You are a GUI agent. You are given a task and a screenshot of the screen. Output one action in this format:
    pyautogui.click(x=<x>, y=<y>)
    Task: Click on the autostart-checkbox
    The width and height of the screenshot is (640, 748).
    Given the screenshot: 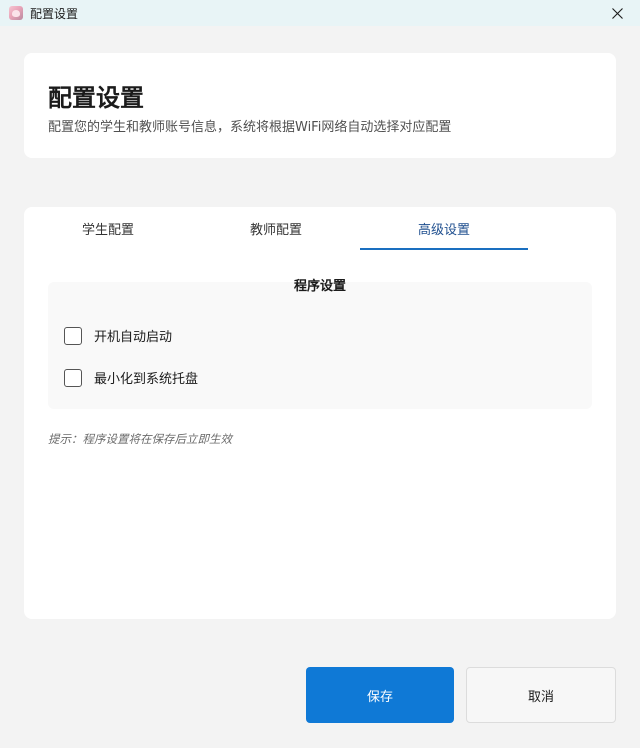 What is the action you would take?
    pyautogui.click(x=73, y=335)
    